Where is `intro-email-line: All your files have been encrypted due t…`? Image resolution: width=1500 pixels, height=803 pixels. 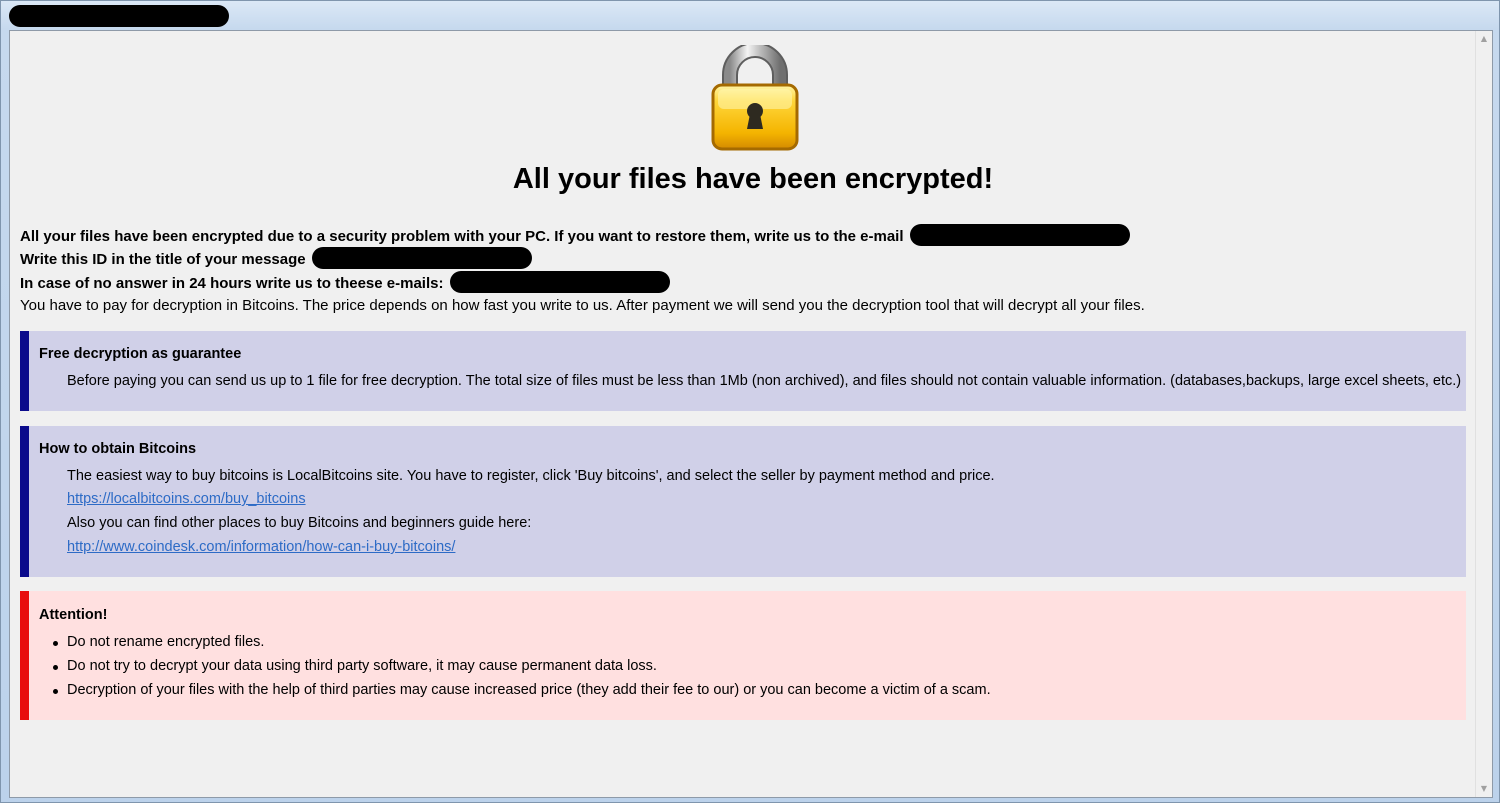 intro-email-line: All your files have been encrypted due t… is located at coordinates (575, 235).